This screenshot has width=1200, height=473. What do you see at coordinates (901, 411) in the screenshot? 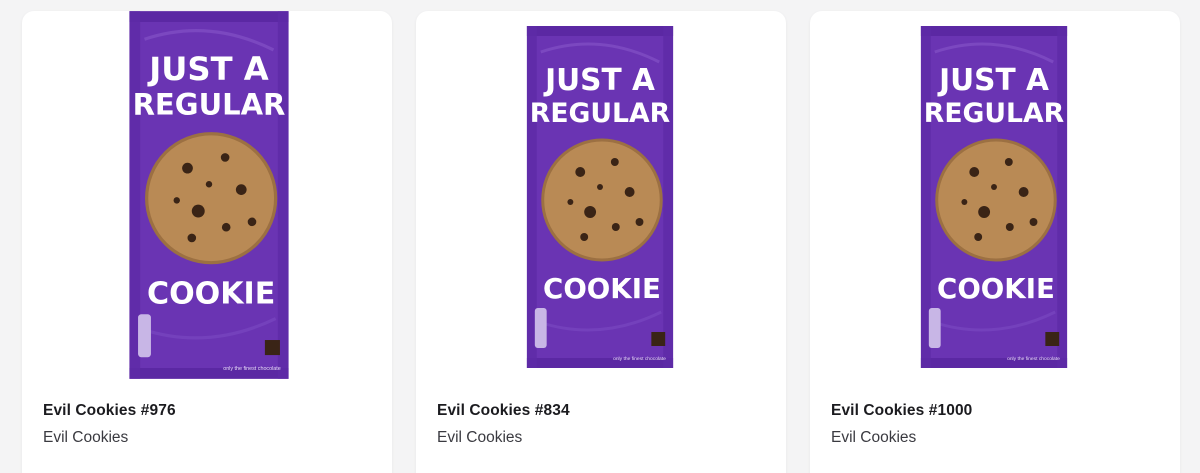
I see `nft-title: Evil Cookies #1000` at bounding box center [901, 411].